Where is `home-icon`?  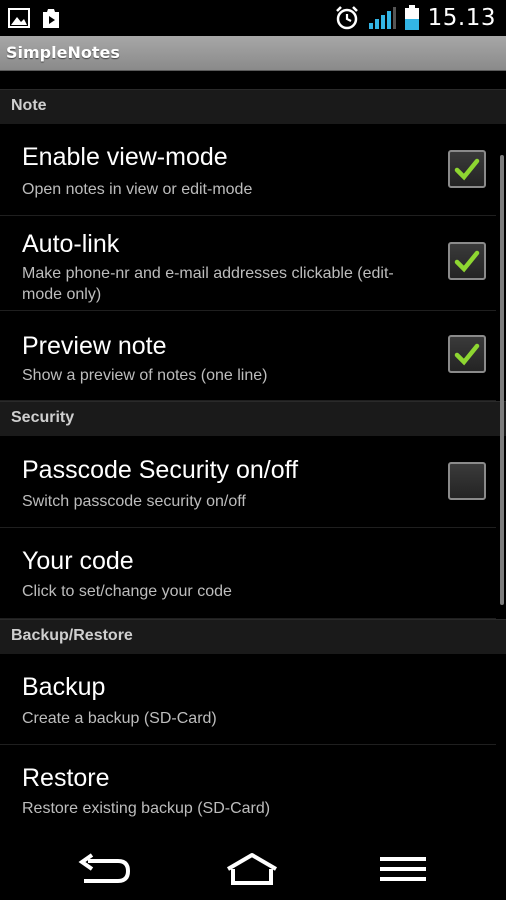 home-icon is located at coordinates (252, 869).